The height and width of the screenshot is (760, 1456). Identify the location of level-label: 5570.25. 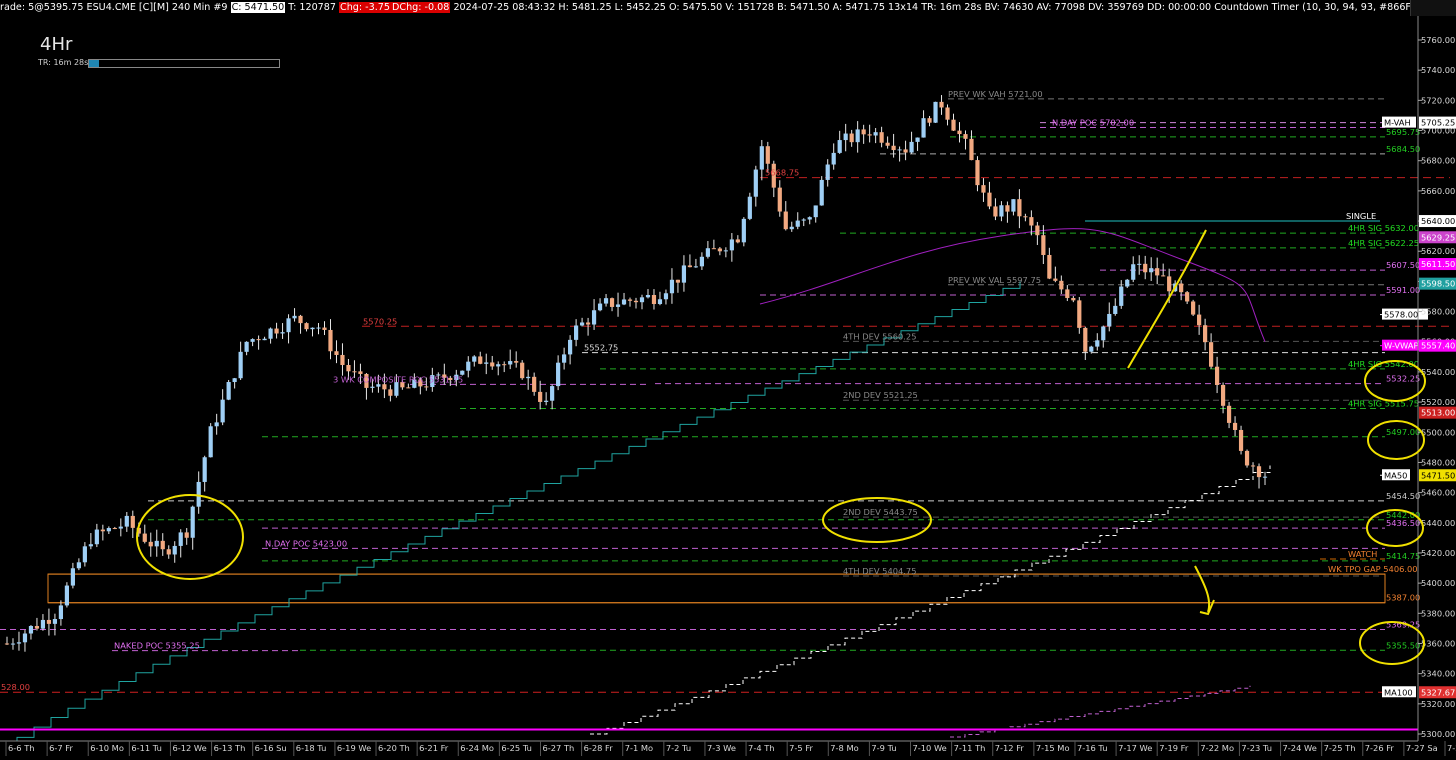
(380, 321).